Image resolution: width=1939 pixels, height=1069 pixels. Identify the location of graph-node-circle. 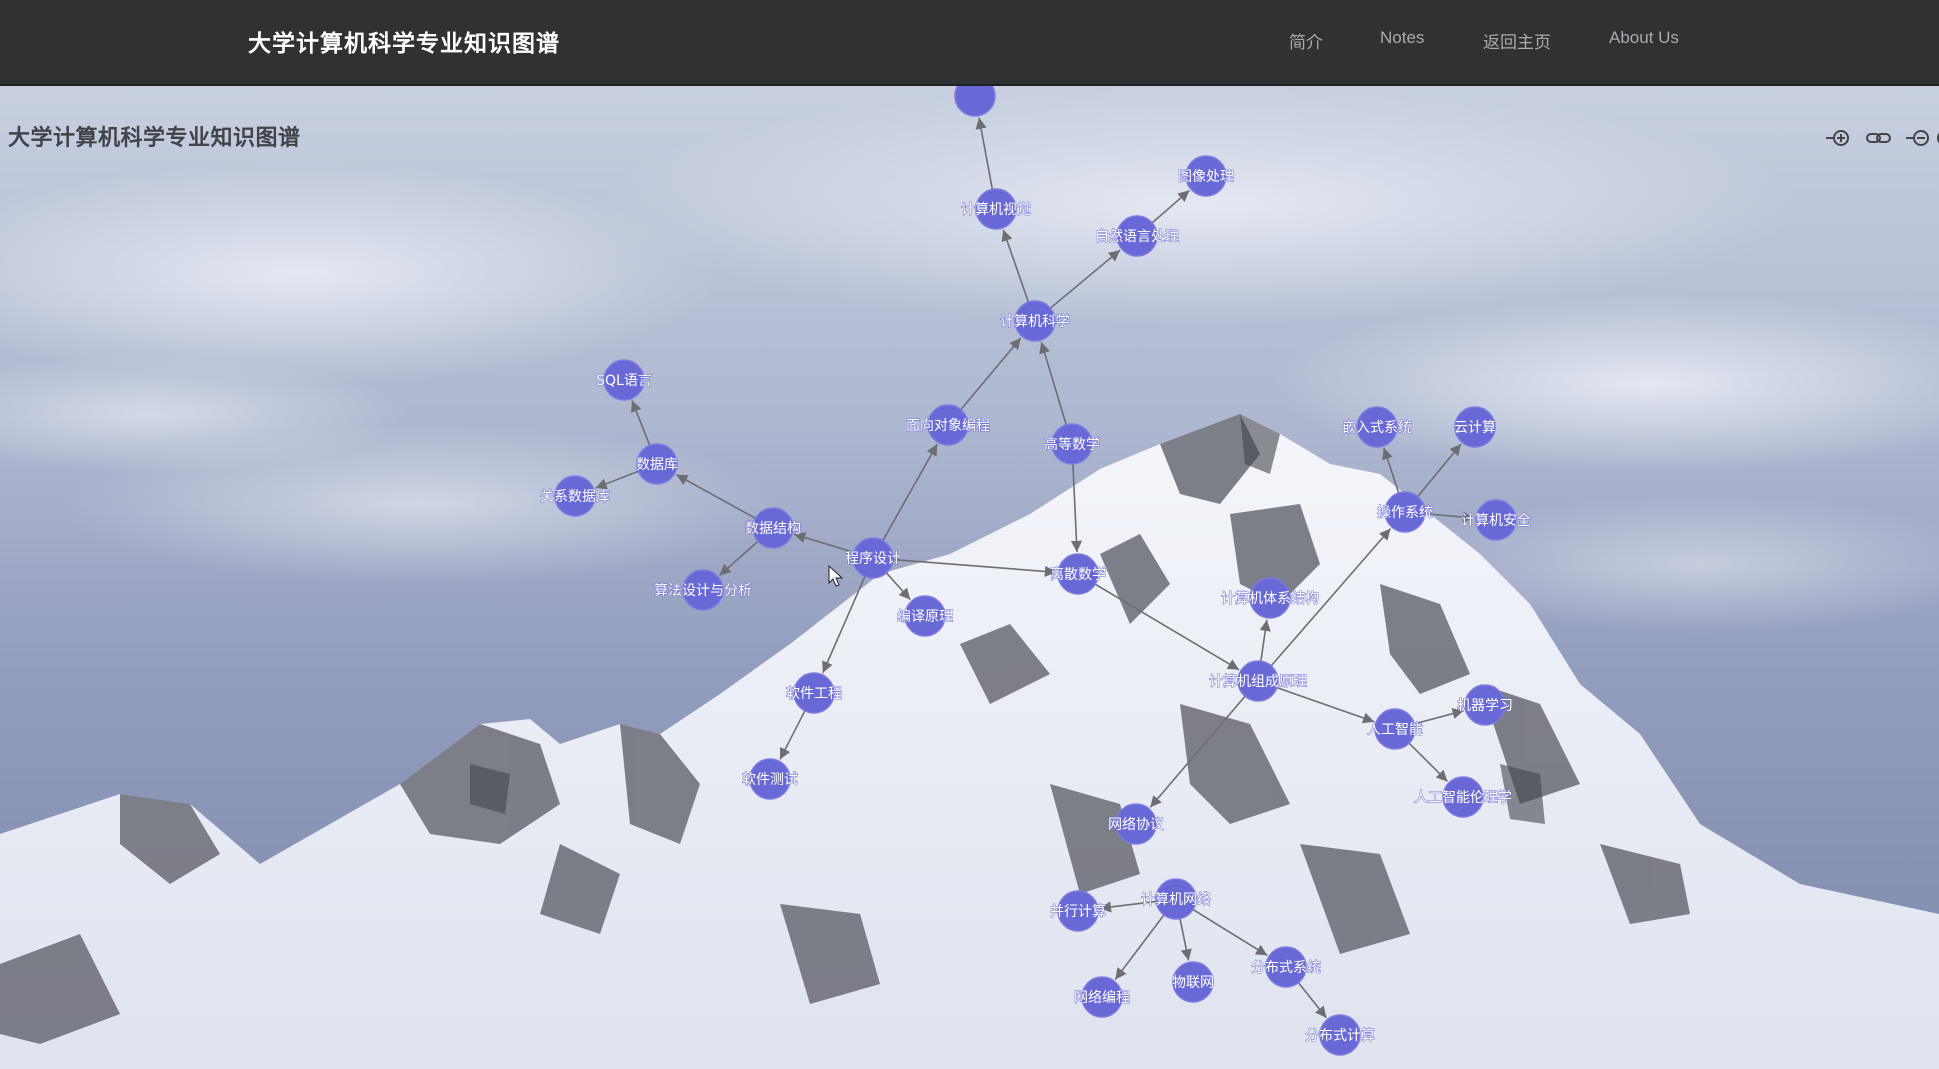
(975, 100).